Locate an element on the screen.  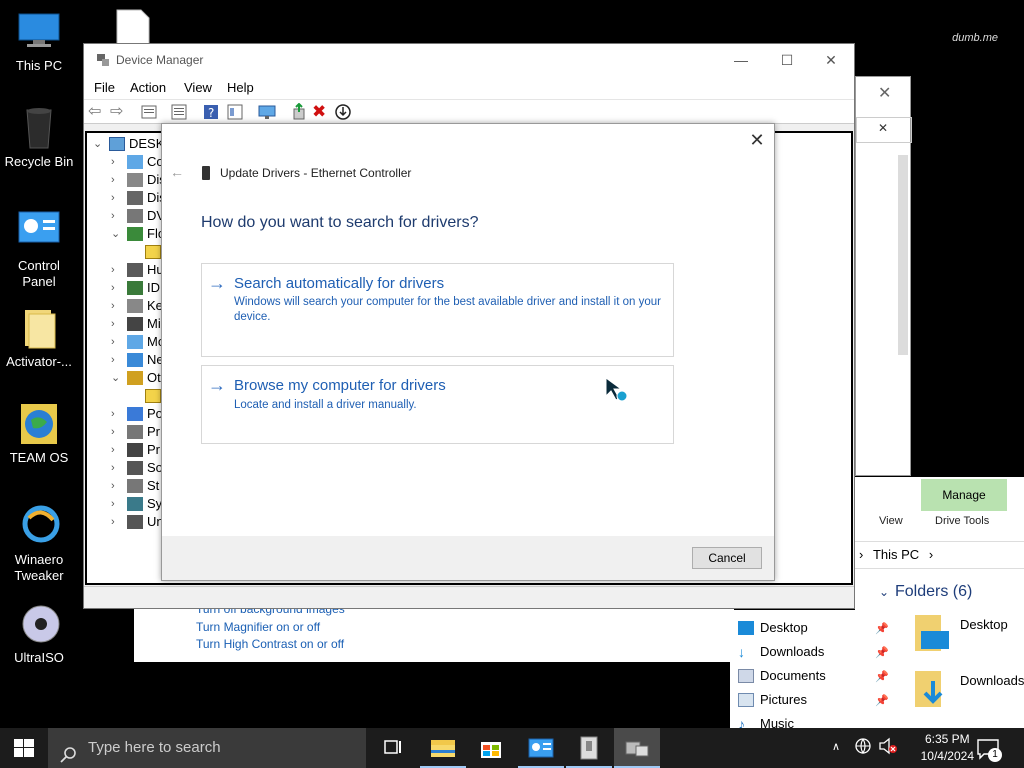
folders-heading: Folders (6) is located at coordinates (933, 592).